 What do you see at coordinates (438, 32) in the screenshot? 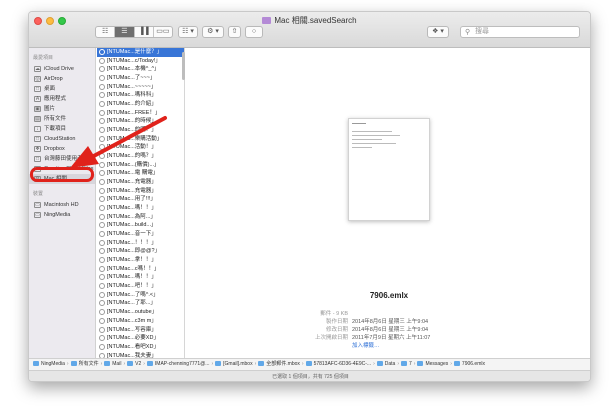
I see `dropbox-button: ❖ ▾` at bounding box center [438, 32].